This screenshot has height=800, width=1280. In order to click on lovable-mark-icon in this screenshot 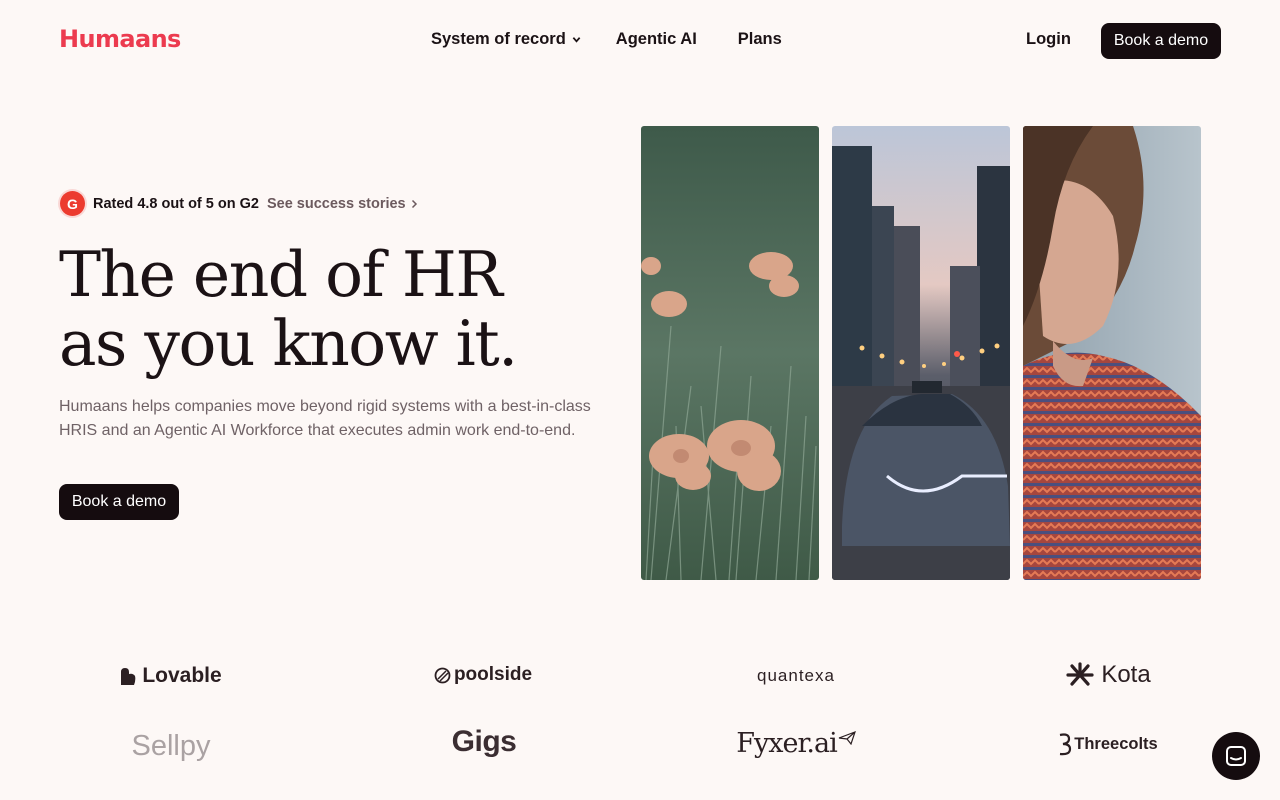, I will do `click(128, 676)`.